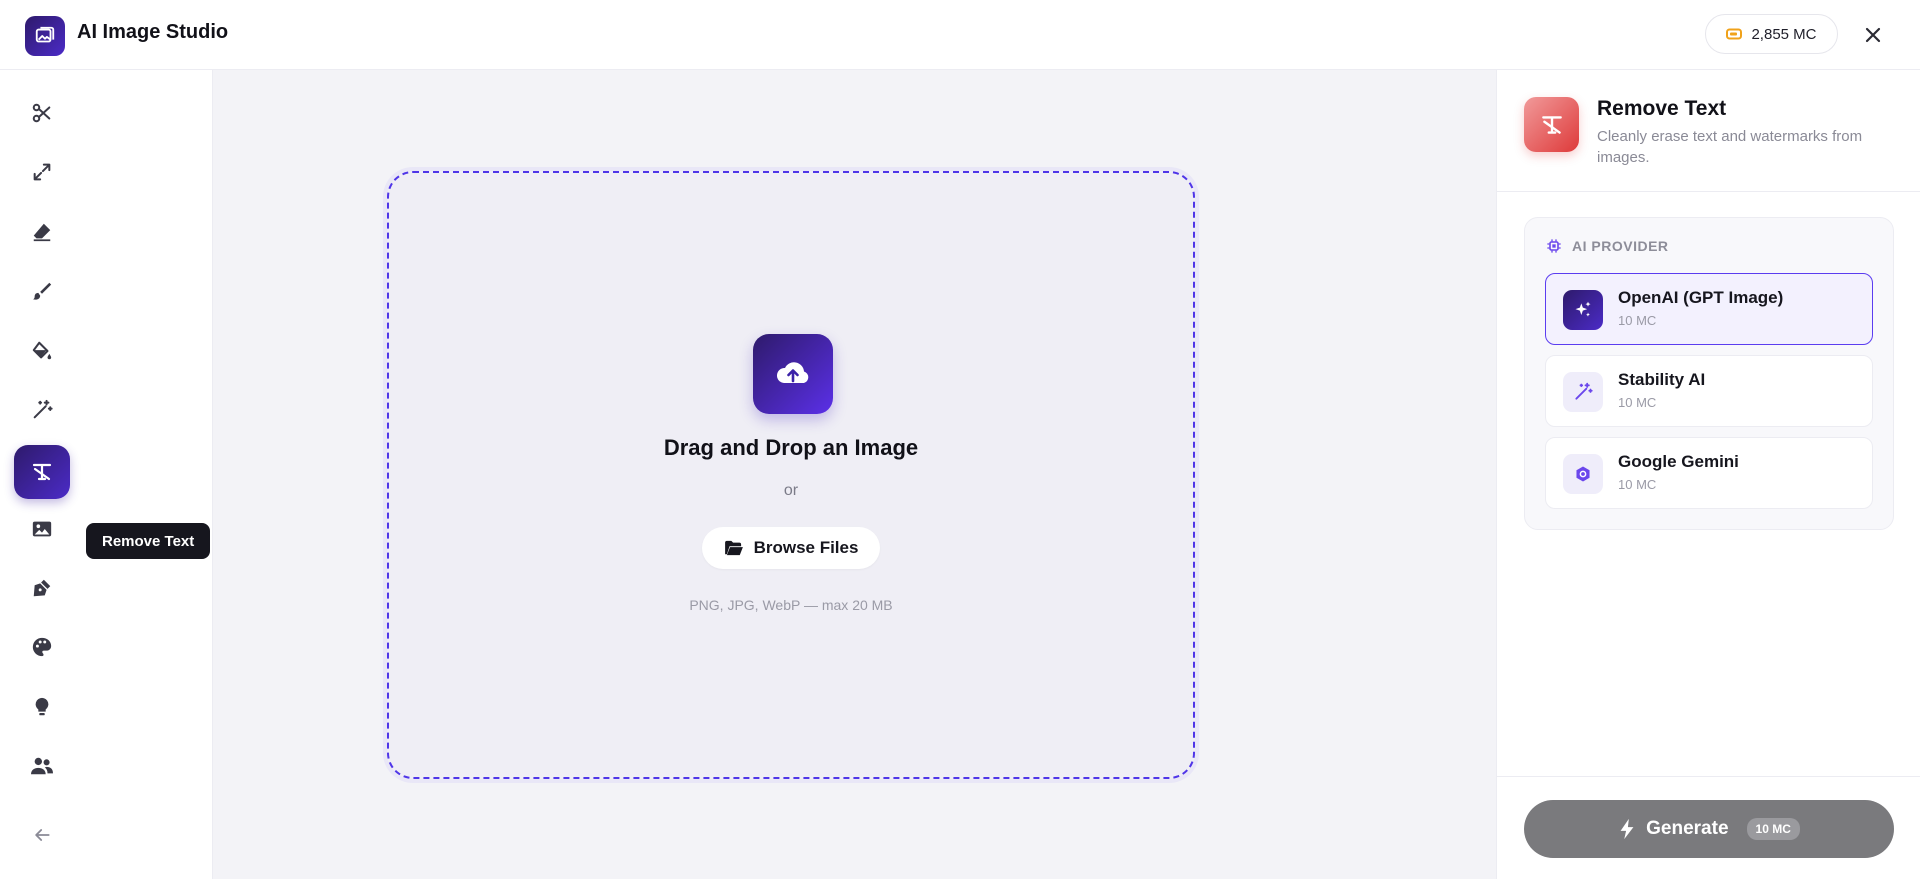  I want to click on tooltip-remove-text: Remove Text, so click(148, 541).